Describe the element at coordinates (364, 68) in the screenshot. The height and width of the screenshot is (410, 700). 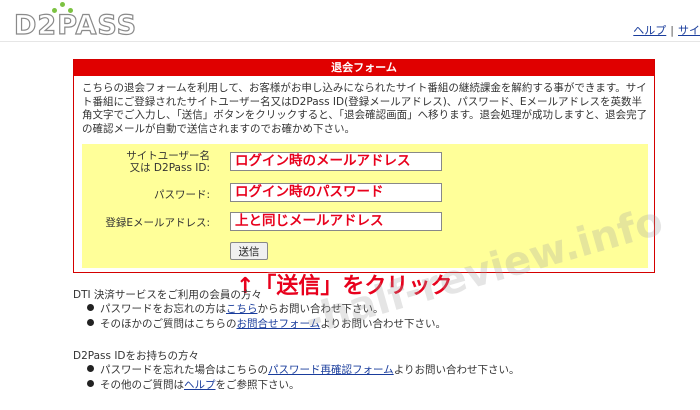
I see `panel-title: 退会フォーム` at that location.